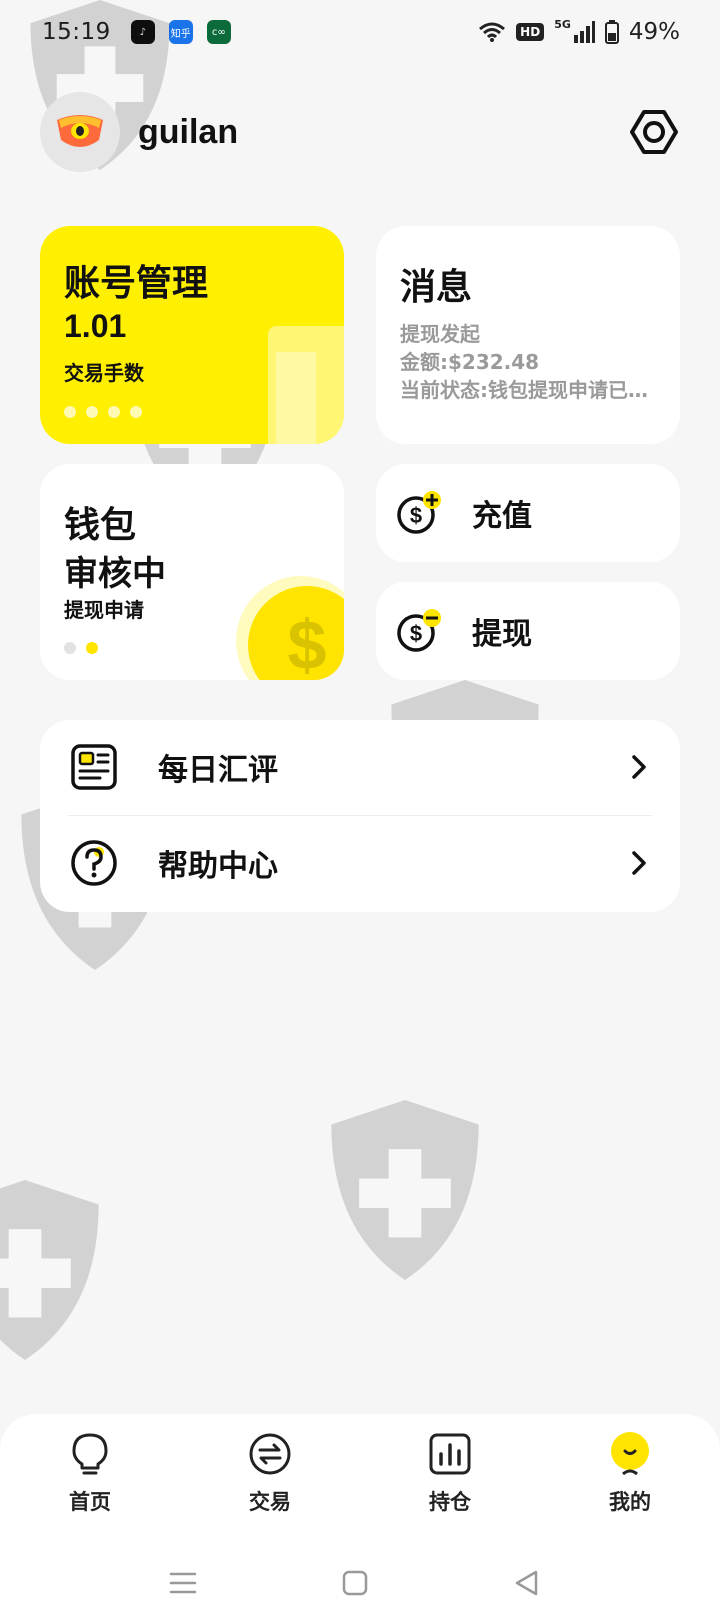 This screenshot has height=1612, width=720. I want to click on home-square-icon, so click(355, 1583).